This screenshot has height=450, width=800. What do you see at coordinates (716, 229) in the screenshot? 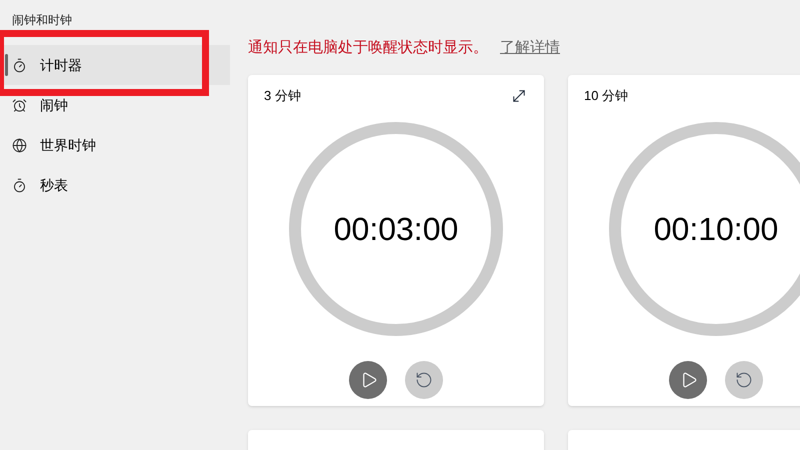
I see `timer-time: 00:10:00` at bounding box center [716, 229].